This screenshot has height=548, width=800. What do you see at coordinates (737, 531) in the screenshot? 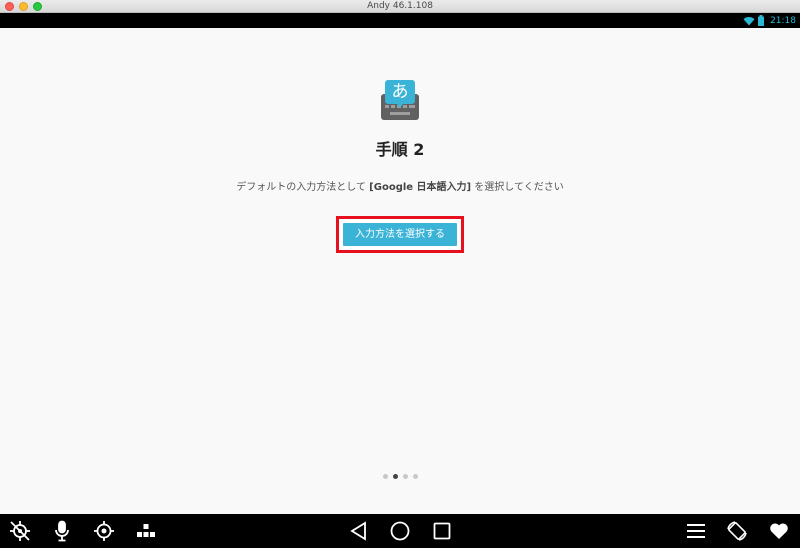
I see `rotate-screen-icon` at bounding box center [737, 531].